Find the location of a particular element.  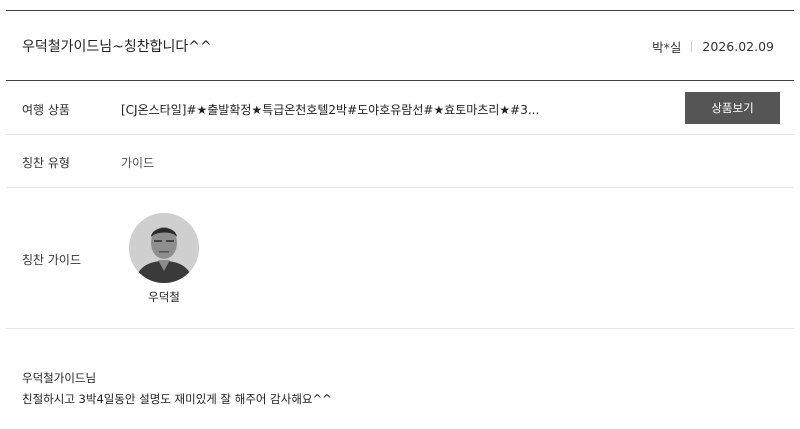

praise-type-label: 칭찬 유형 is located at coordinates (46, 163).